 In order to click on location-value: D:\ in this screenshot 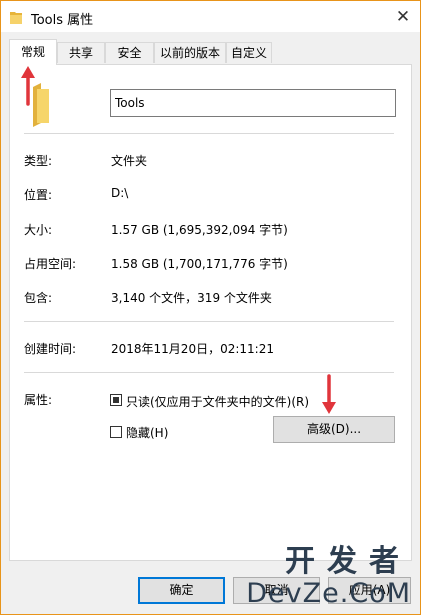, I will do `click(120, 193)`.